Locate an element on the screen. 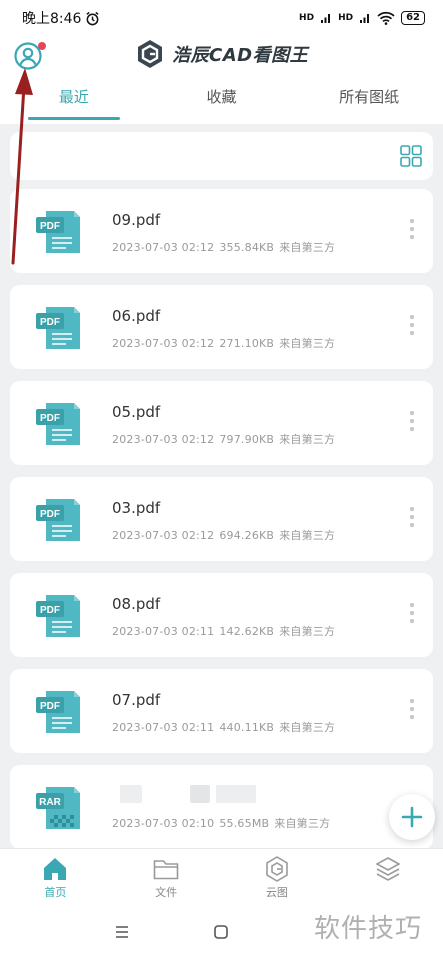 This screenshot has height=960, width=443. bottom-nav: 首页 文件 云图 is located at coordinates (221, 876).